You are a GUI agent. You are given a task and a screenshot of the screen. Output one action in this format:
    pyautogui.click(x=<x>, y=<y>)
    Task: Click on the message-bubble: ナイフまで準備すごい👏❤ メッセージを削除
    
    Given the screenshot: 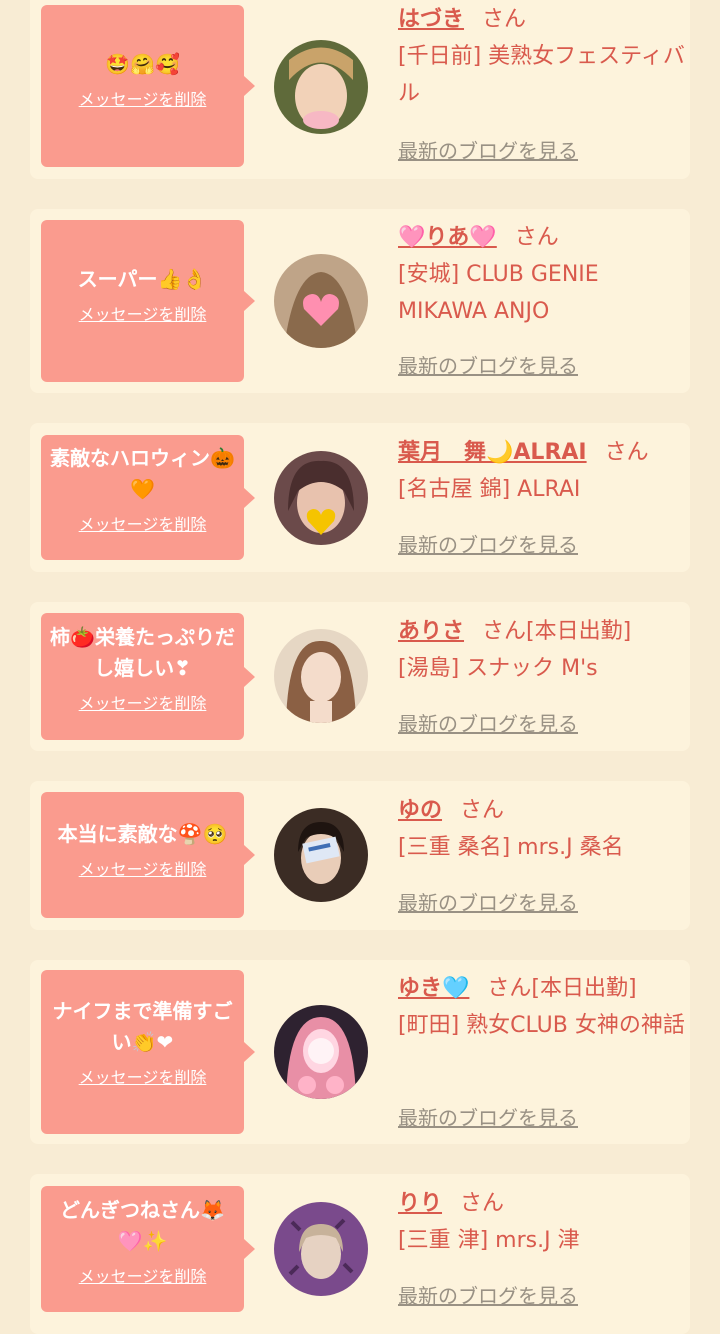 What is the action you would take?
    pyautogui.click(x=148, y=1052)
    